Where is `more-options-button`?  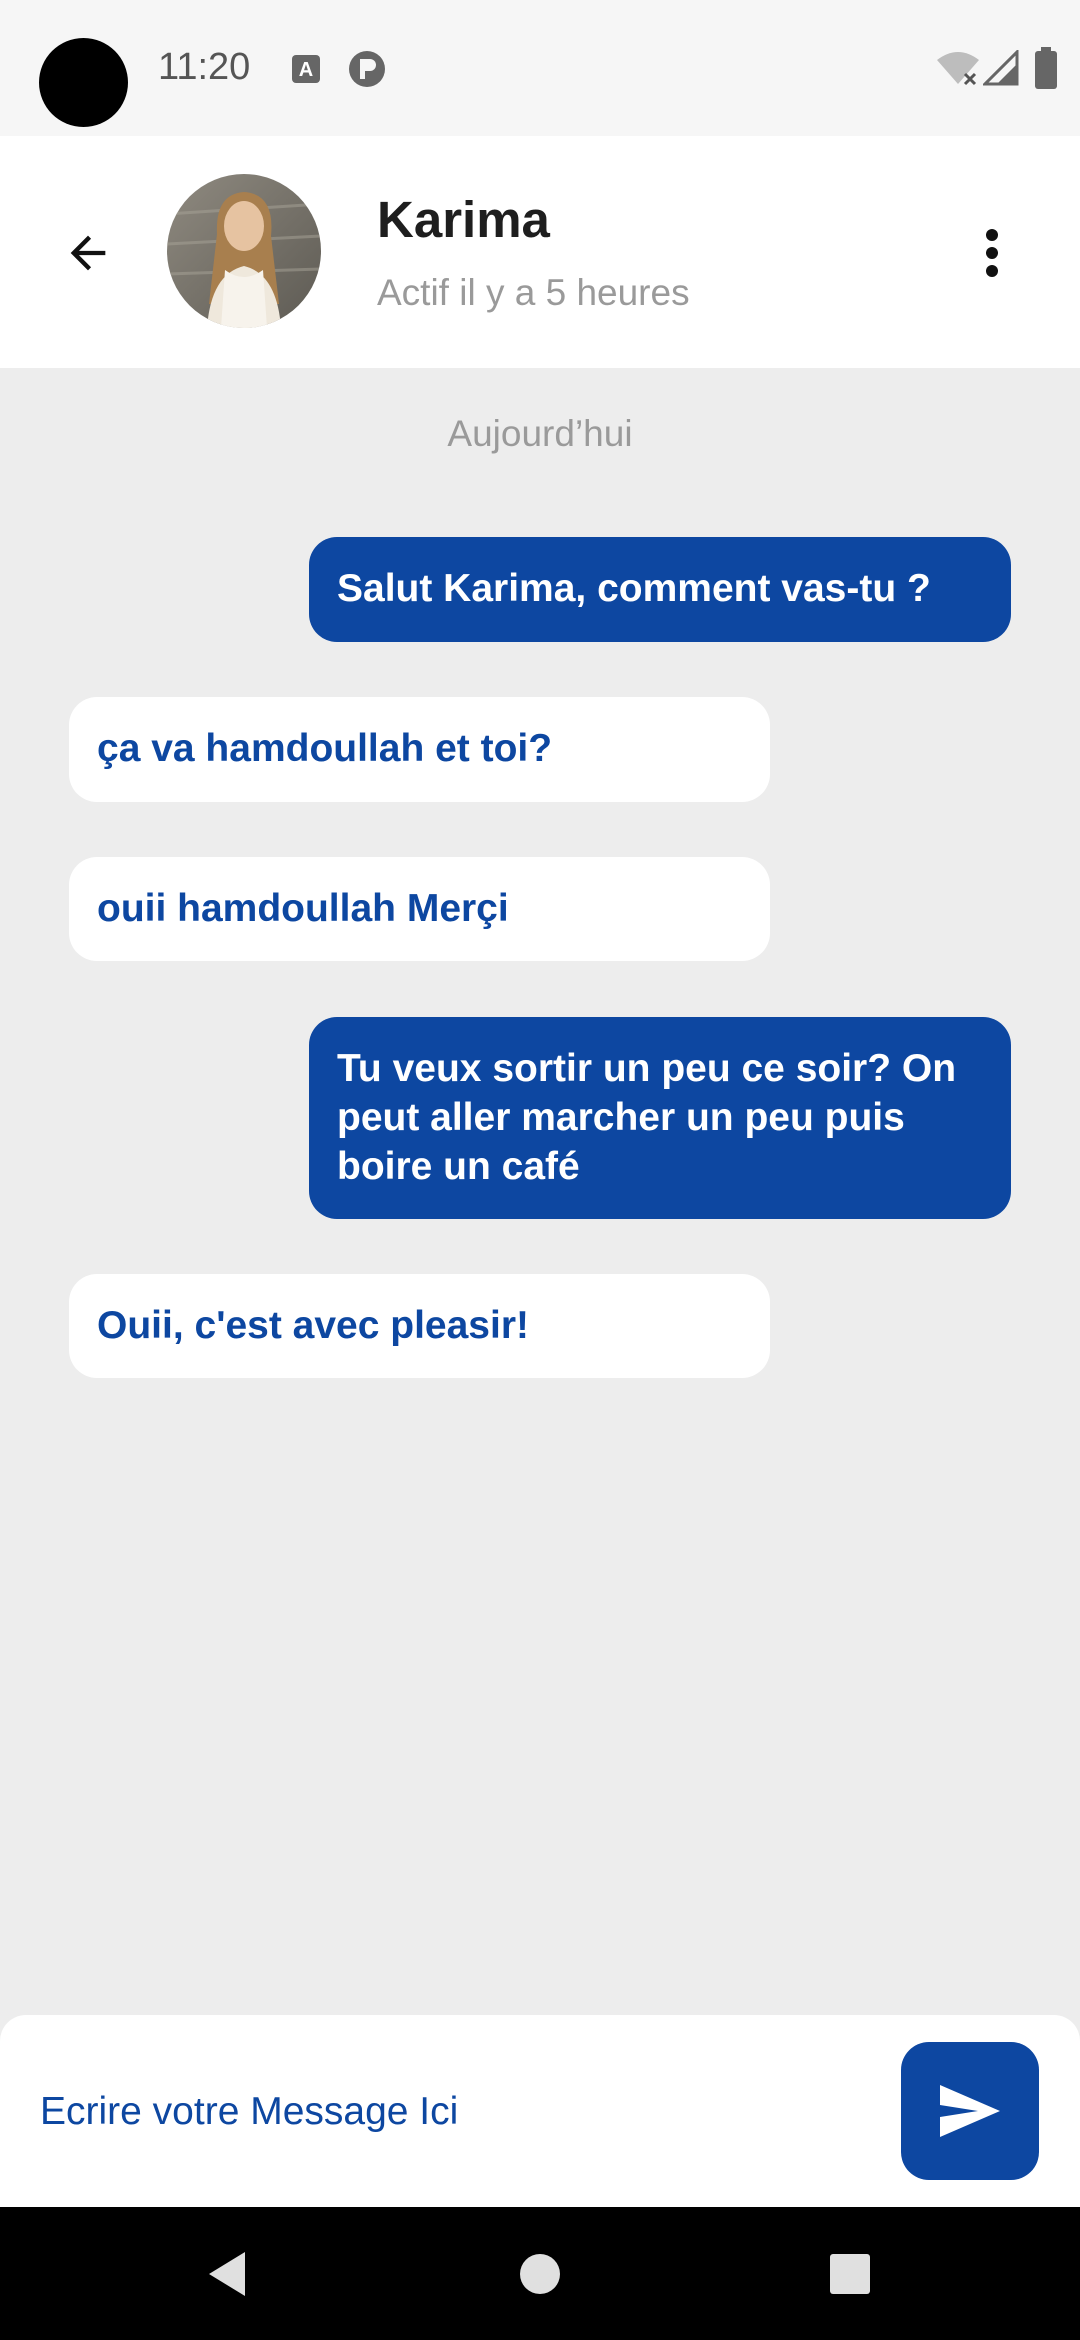 more-options-button is located at coordinates (992, 253).